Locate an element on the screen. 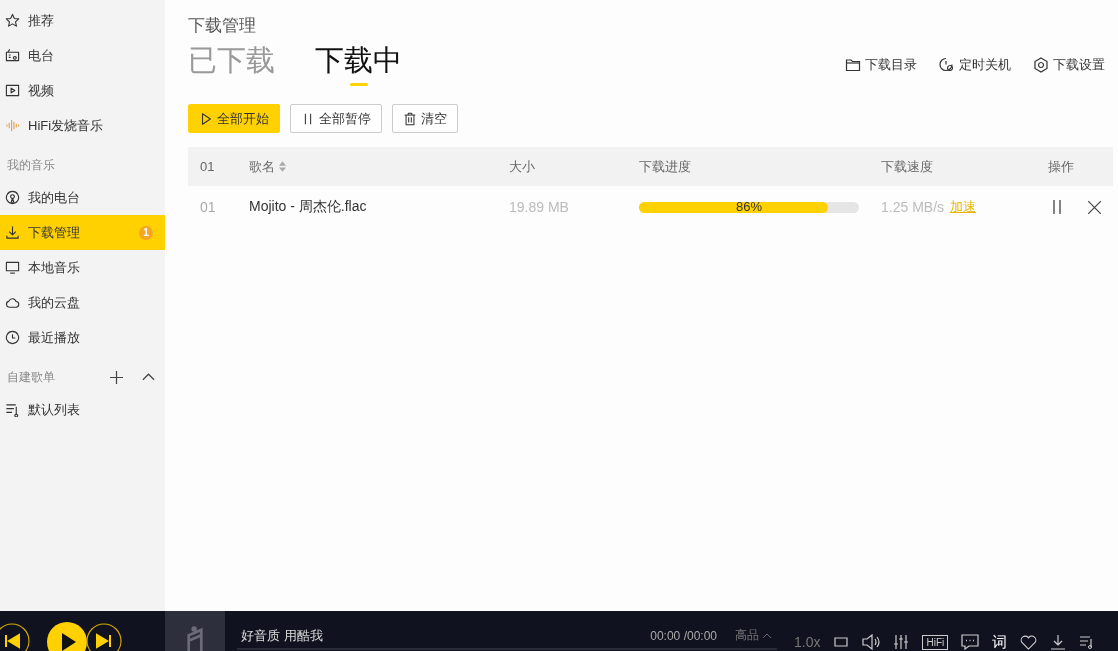 This screenshot has width=1118, height=651. song-name: Mojito - 周杰伦.flac is located at coordinates (308, 207).